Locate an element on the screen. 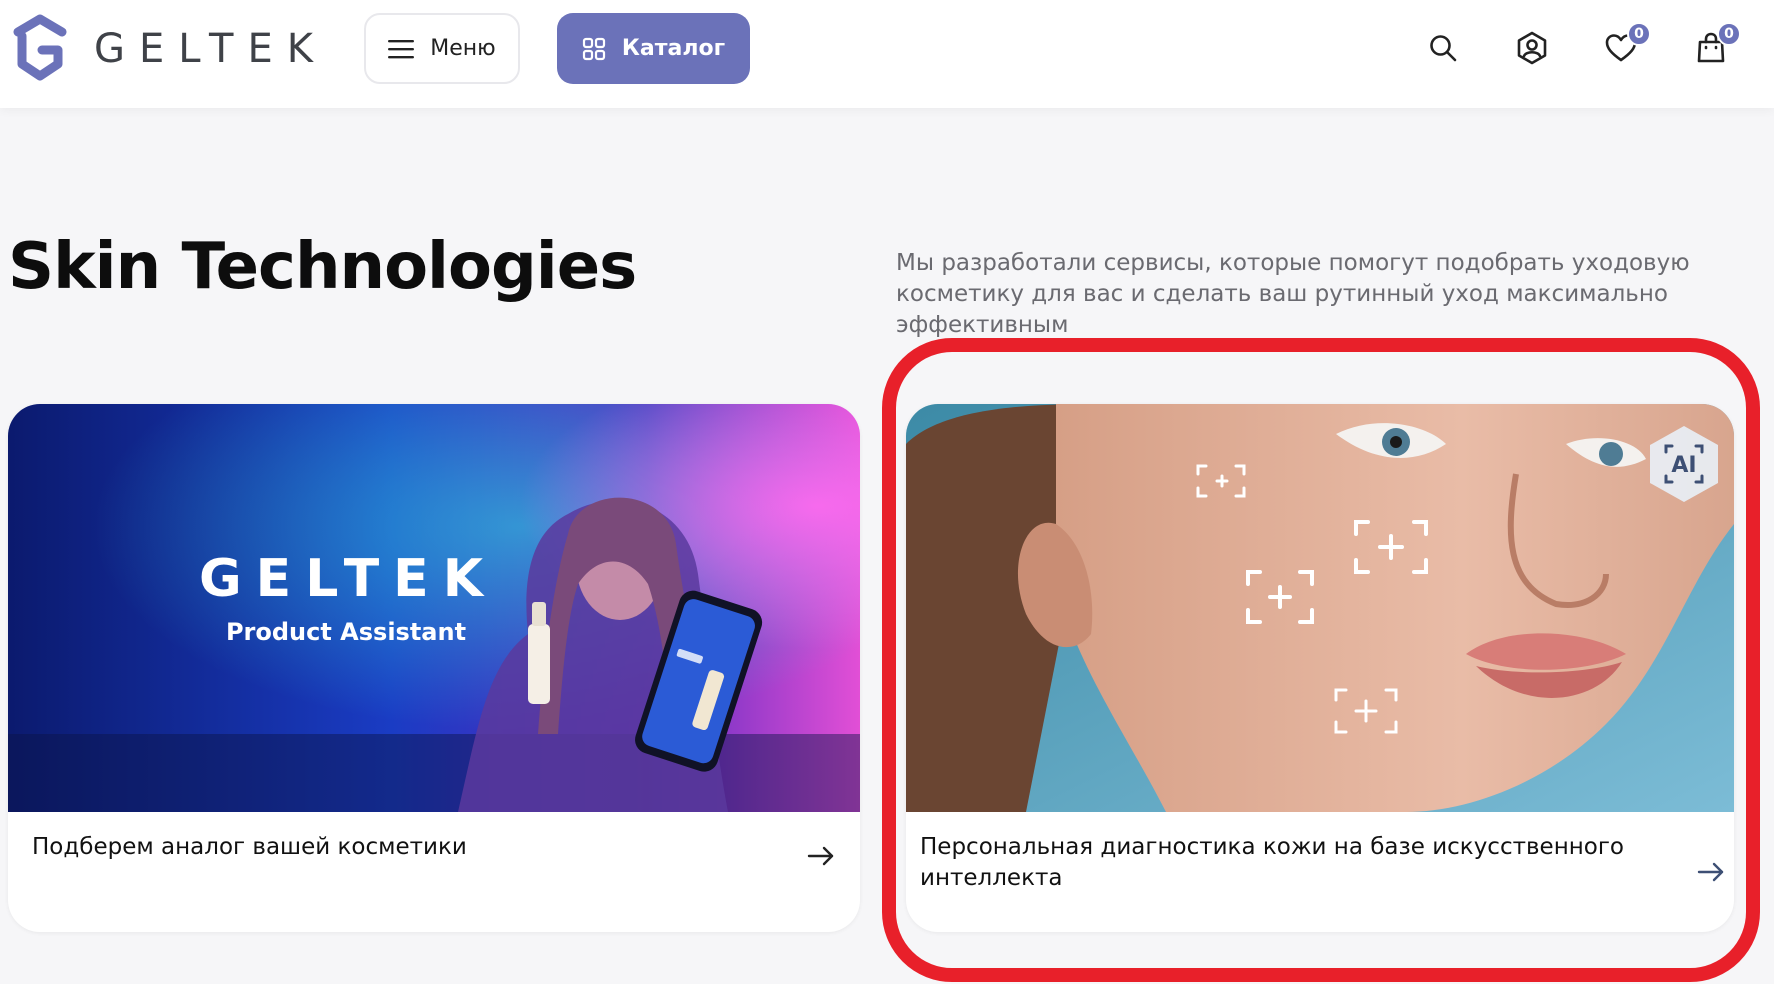 Image resolution: width=1774 pixels, height=984 pixels. user-icon is located at coordinates (1532, 48).